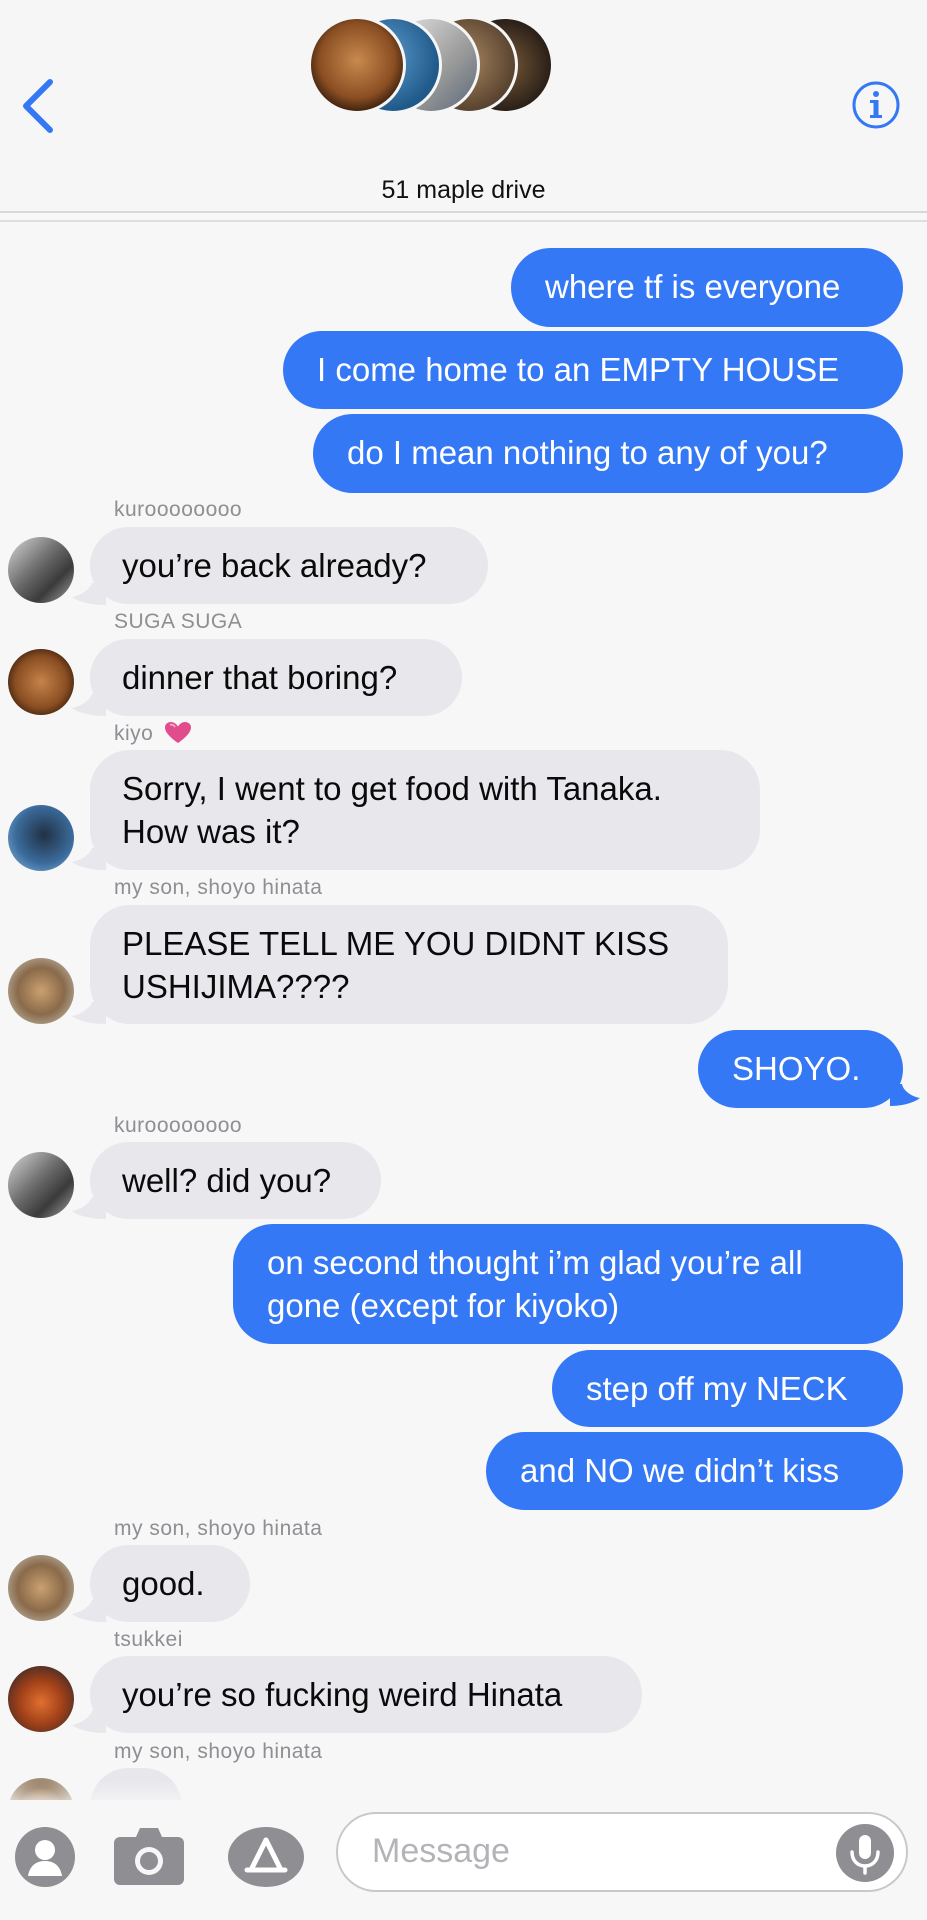 This screenshot has width=927, height=1920. What do you see at coordinates (905, 1095) in the screenshot?
I see `bubble-tail` at bounding box center [905, 1095].